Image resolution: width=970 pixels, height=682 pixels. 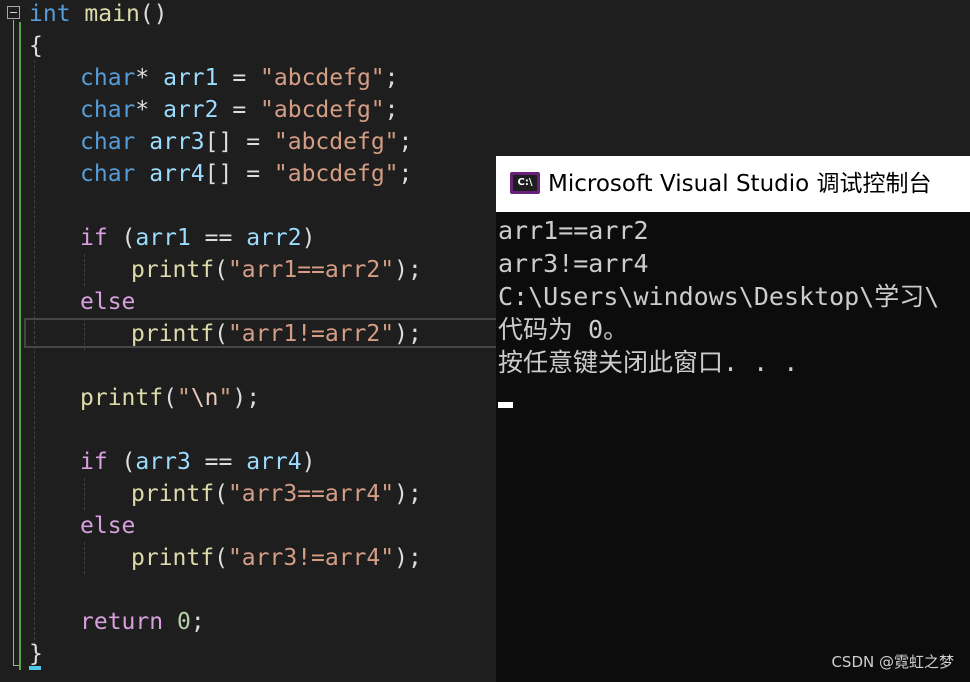 I want to click on code-line-printf-newline: printf("\n");, so click(x=170, y=398).